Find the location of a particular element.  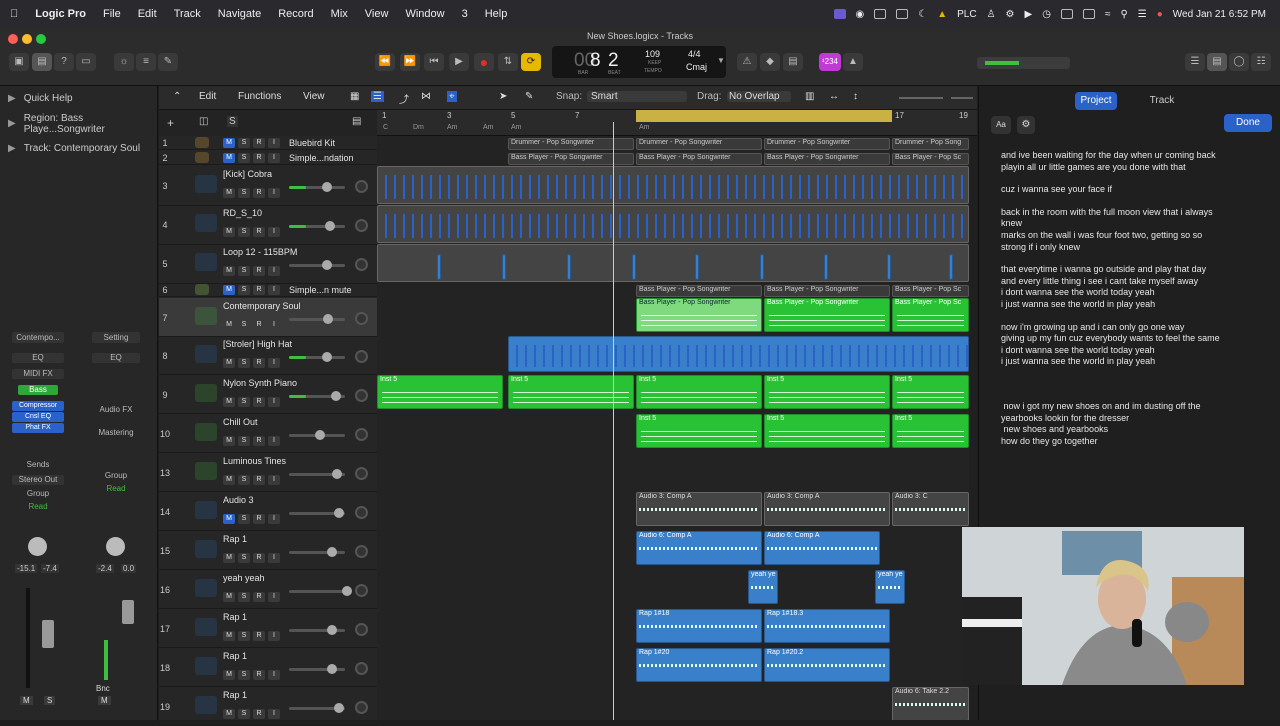

play-circle-icon: ▶ is located at coordinates (1029, 14).